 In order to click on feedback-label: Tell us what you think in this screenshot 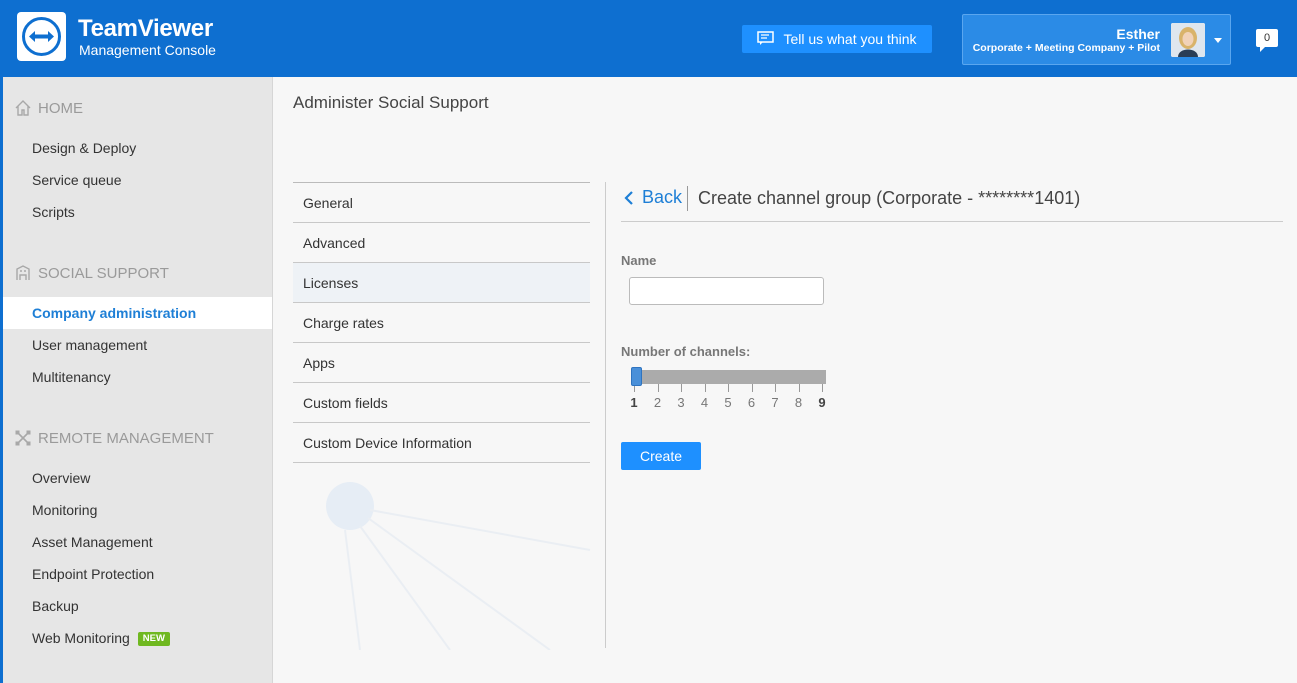, I will do `click(850, 39)`.